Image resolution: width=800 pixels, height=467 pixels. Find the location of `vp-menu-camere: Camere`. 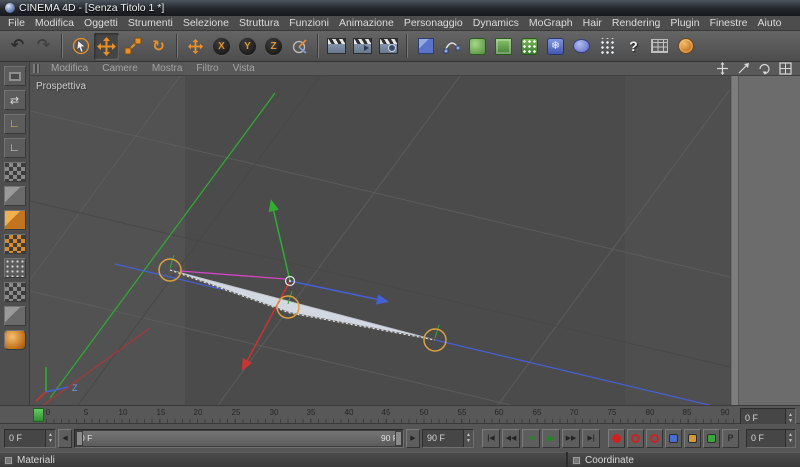

vp-menu-camere: Camere is located at coordinates (120, 68).